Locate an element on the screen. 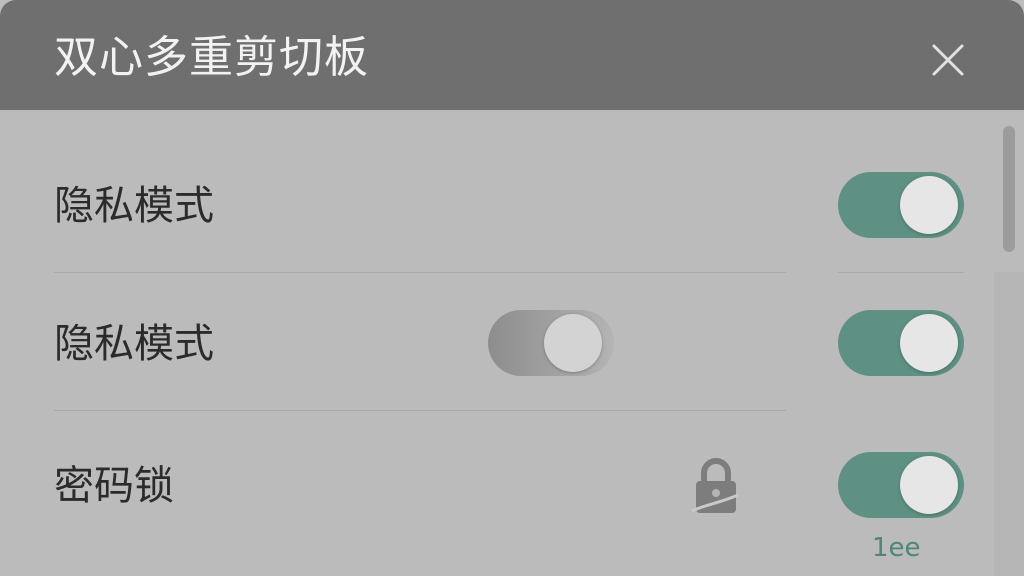  password-lock-toggle is located at coordinates (901, 485).